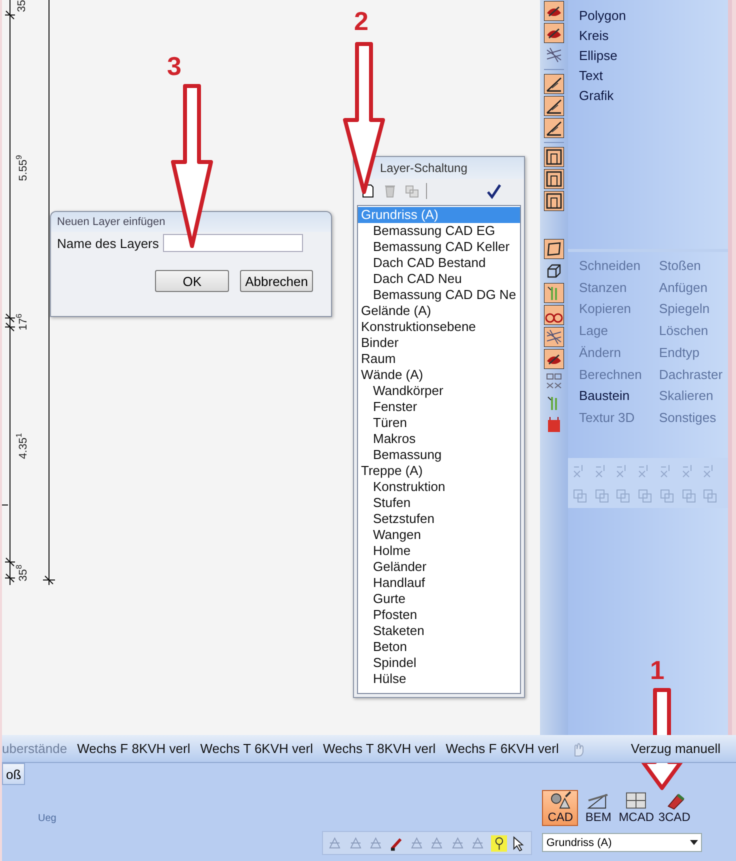  Describe the element at coordinates (619, 396) in the screenshot. I see `command-item: Baustein` at that location.